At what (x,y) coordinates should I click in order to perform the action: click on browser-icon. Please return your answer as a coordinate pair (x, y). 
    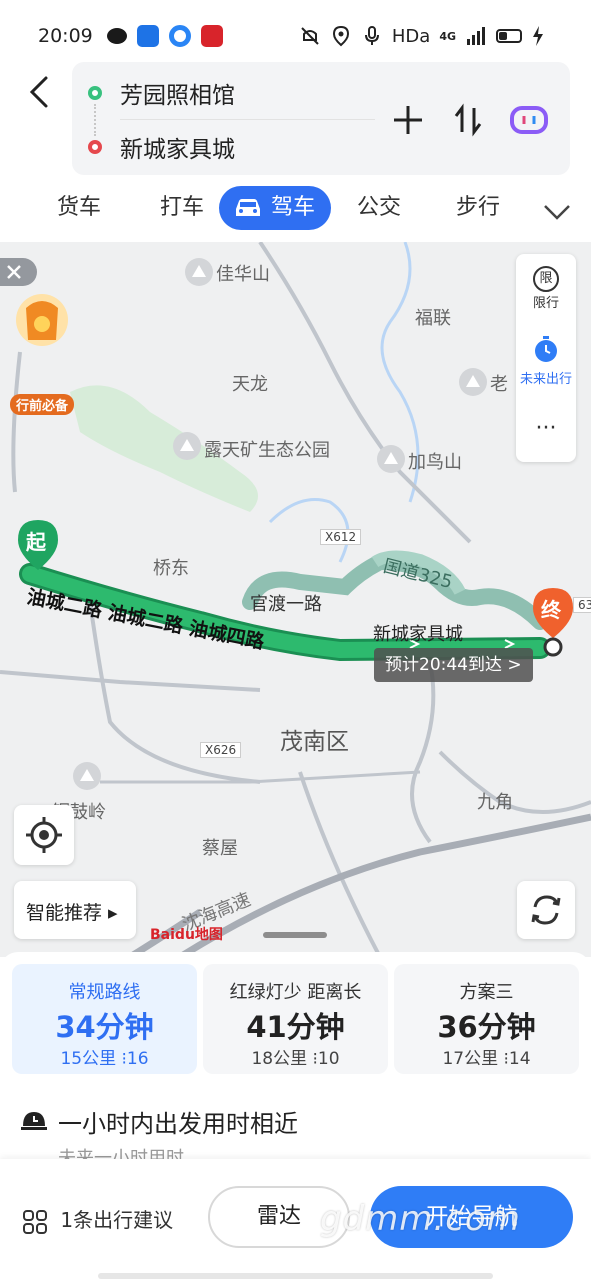
    Looking at the image, I should click on (179, 36).